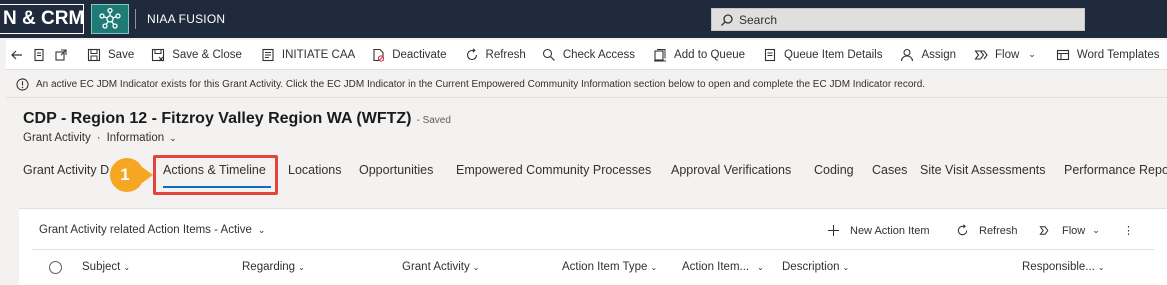  I want to click on more-commands-button: ⋮, so click(1128, 230).